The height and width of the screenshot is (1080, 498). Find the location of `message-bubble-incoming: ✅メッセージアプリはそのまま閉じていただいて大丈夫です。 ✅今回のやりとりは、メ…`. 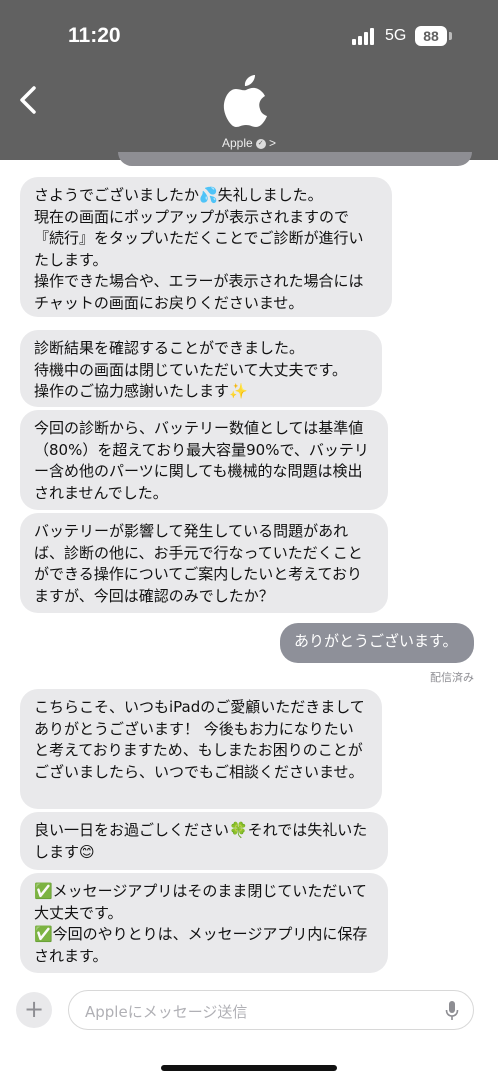

message-bubble-incoming: ✅メッセージアプリはそのまま閉じていただいて大丈夫です。 ✅今回のやりとりは、メ… is located at coordinates (204, 923).